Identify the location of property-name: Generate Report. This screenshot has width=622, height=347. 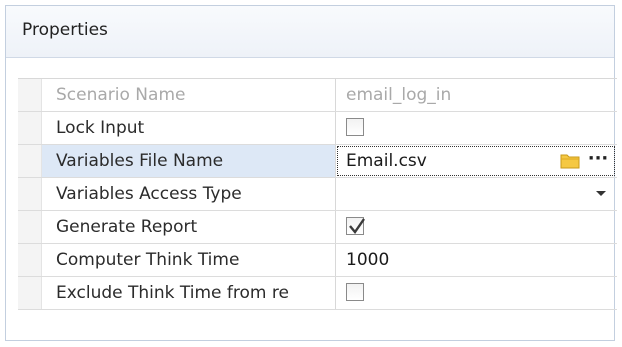
(189, 227).